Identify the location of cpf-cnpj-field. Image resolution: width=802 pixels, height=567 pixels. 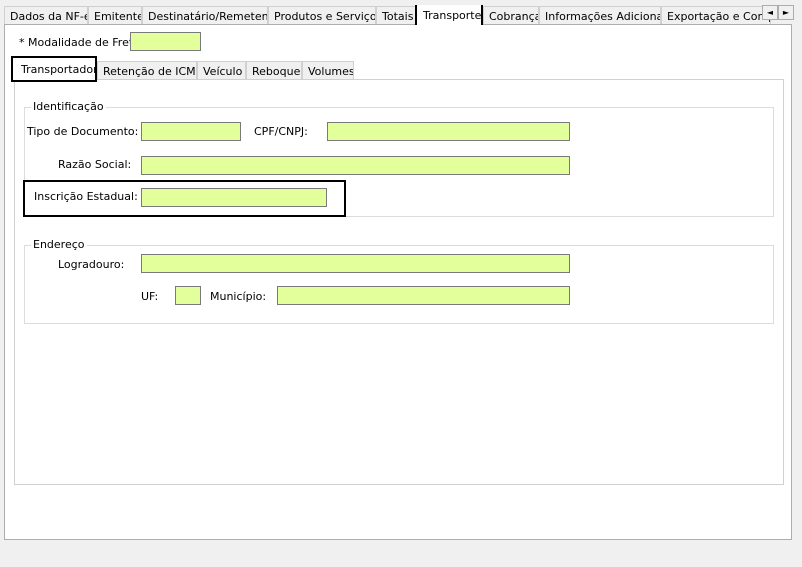
(448, 131).